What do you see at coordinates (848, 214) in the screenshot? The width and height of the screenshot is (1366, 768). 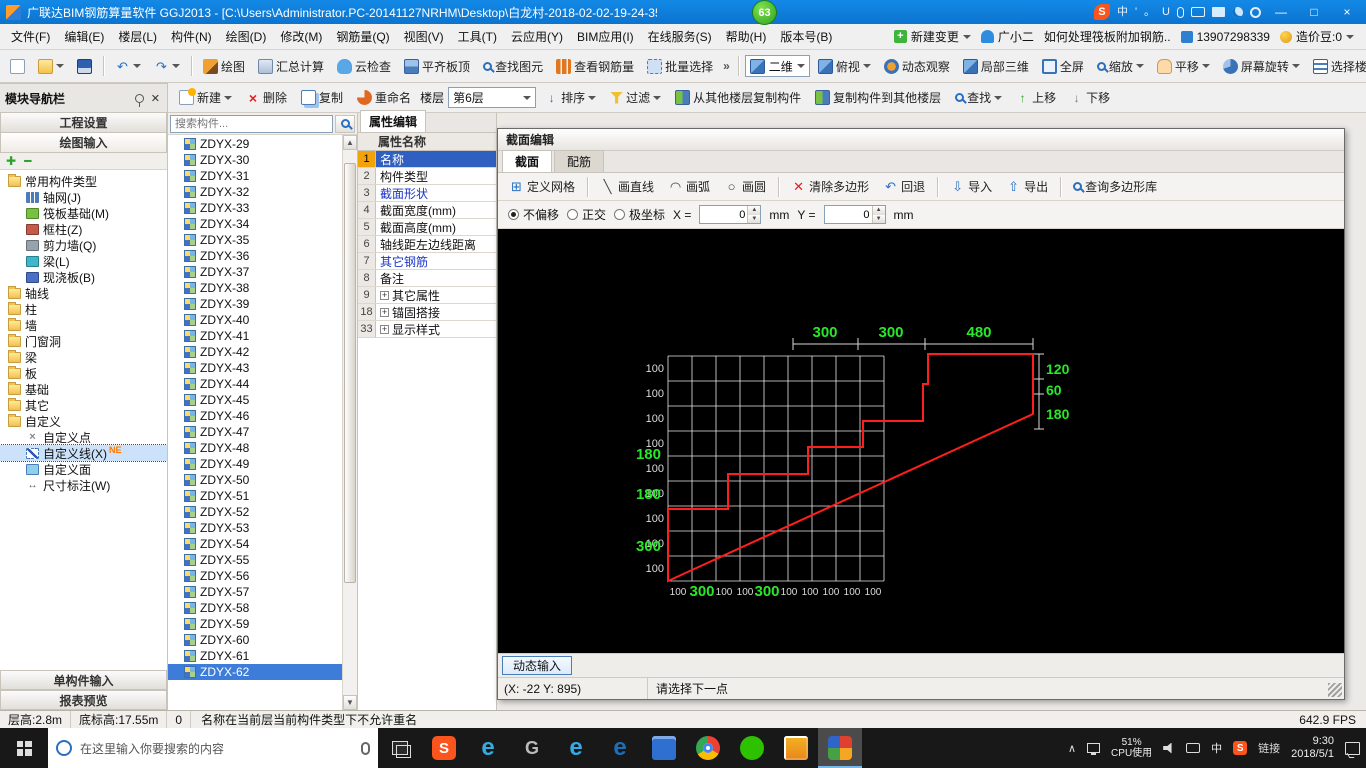 I see `y-input` at bounding box center [848, 214].